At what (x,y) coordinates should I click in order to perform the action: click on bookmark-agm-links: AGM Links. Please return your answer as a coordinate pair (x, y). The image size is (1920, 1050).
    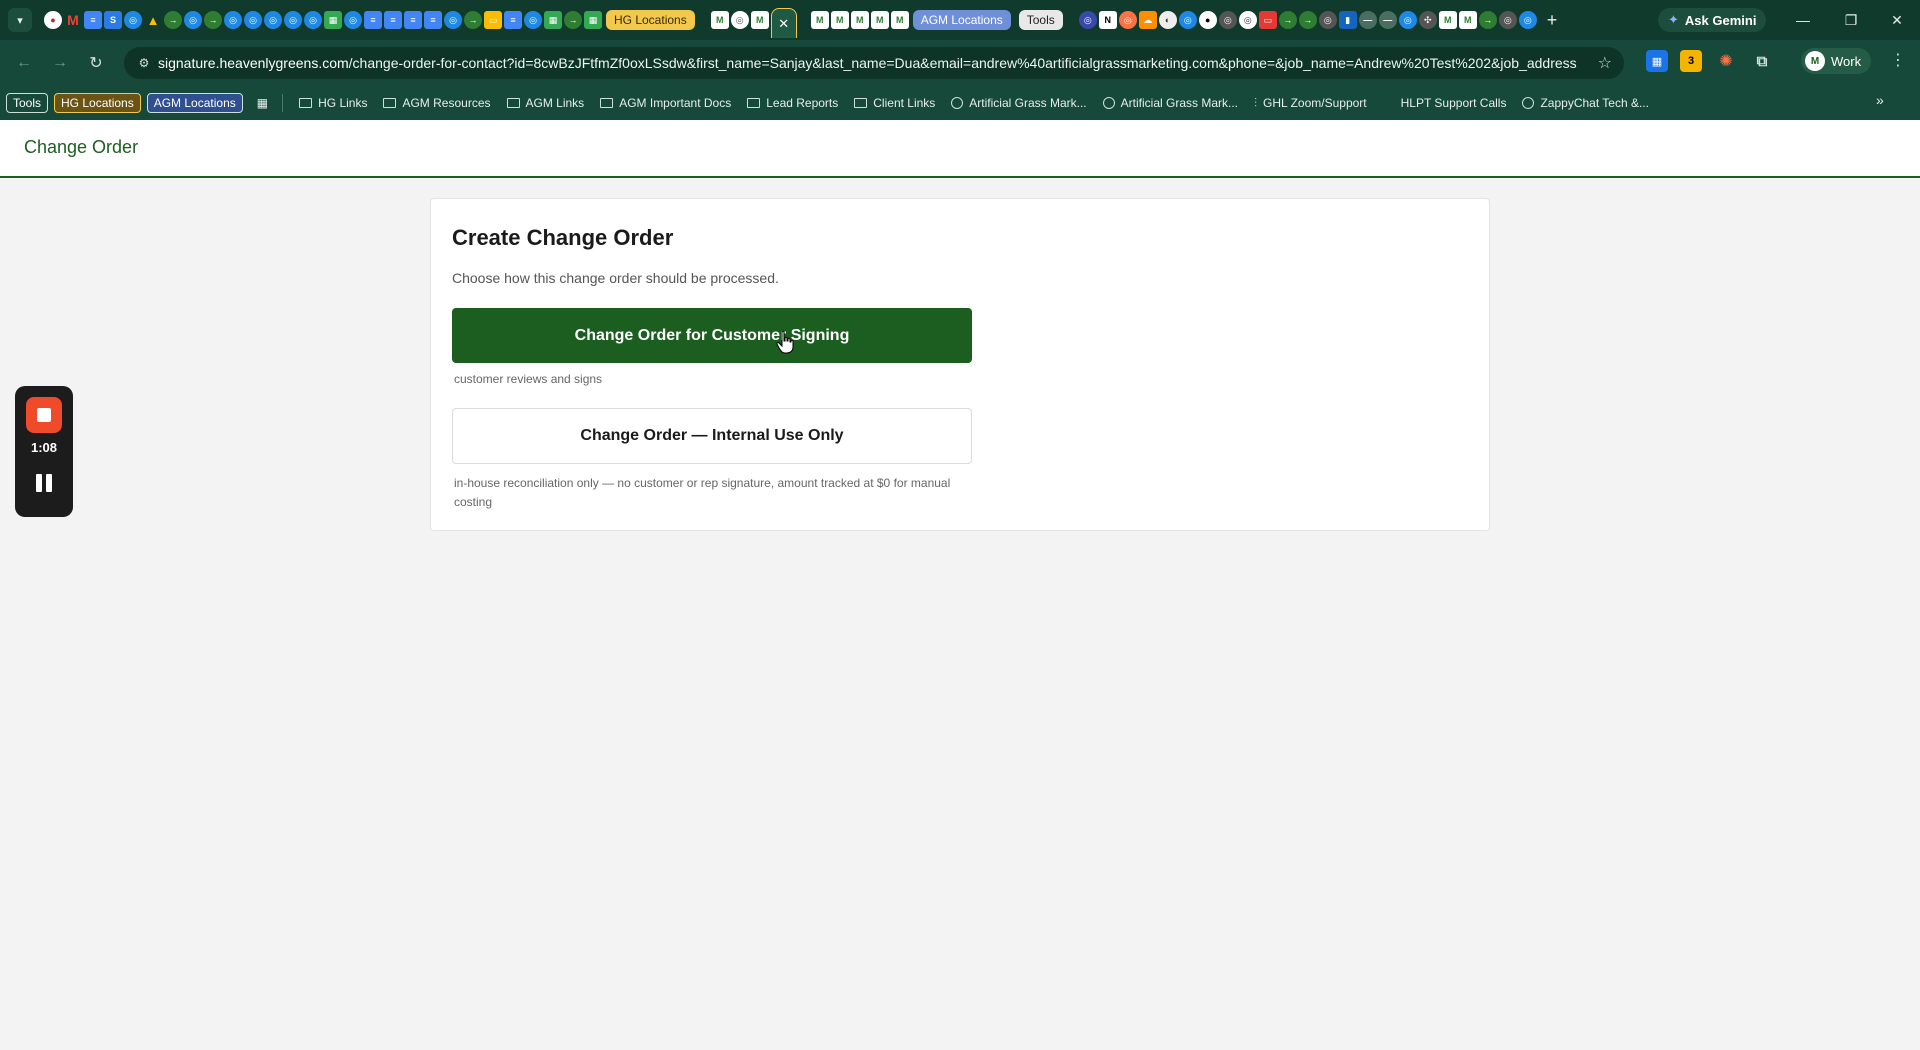
    Looking at the image, I should click on (545, 103).